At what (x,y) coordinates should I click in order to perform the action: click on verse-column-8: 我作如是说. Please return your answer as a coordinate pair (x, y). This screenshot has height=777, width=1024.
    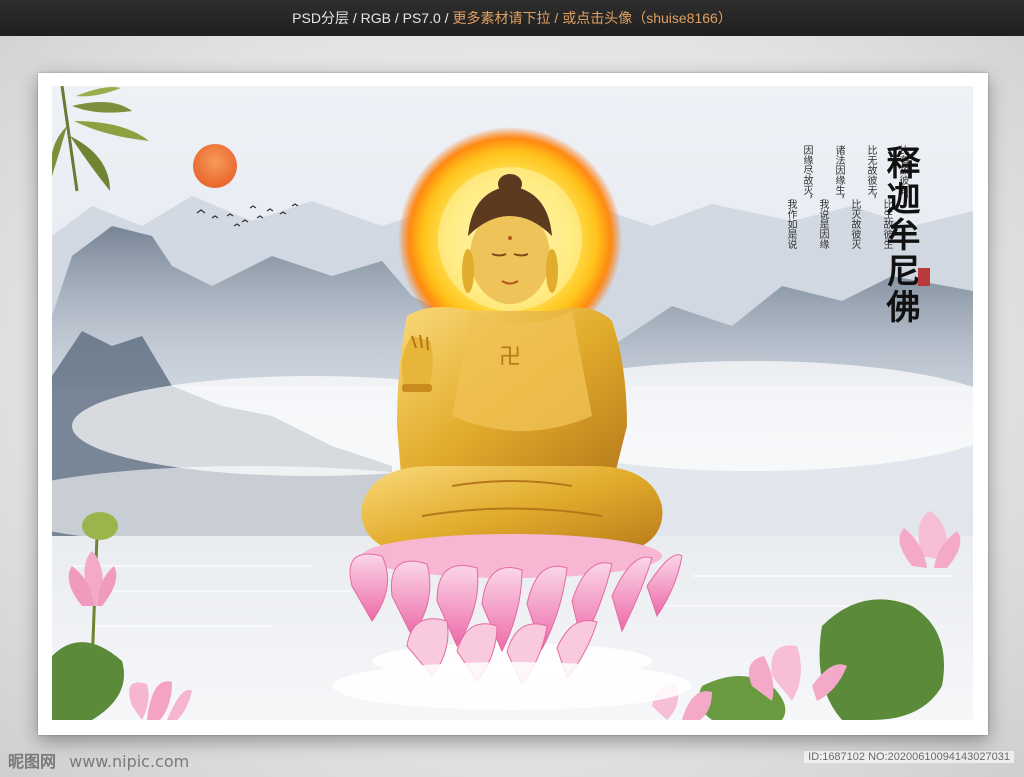
    Looking at the image, I should click on (790, 224).